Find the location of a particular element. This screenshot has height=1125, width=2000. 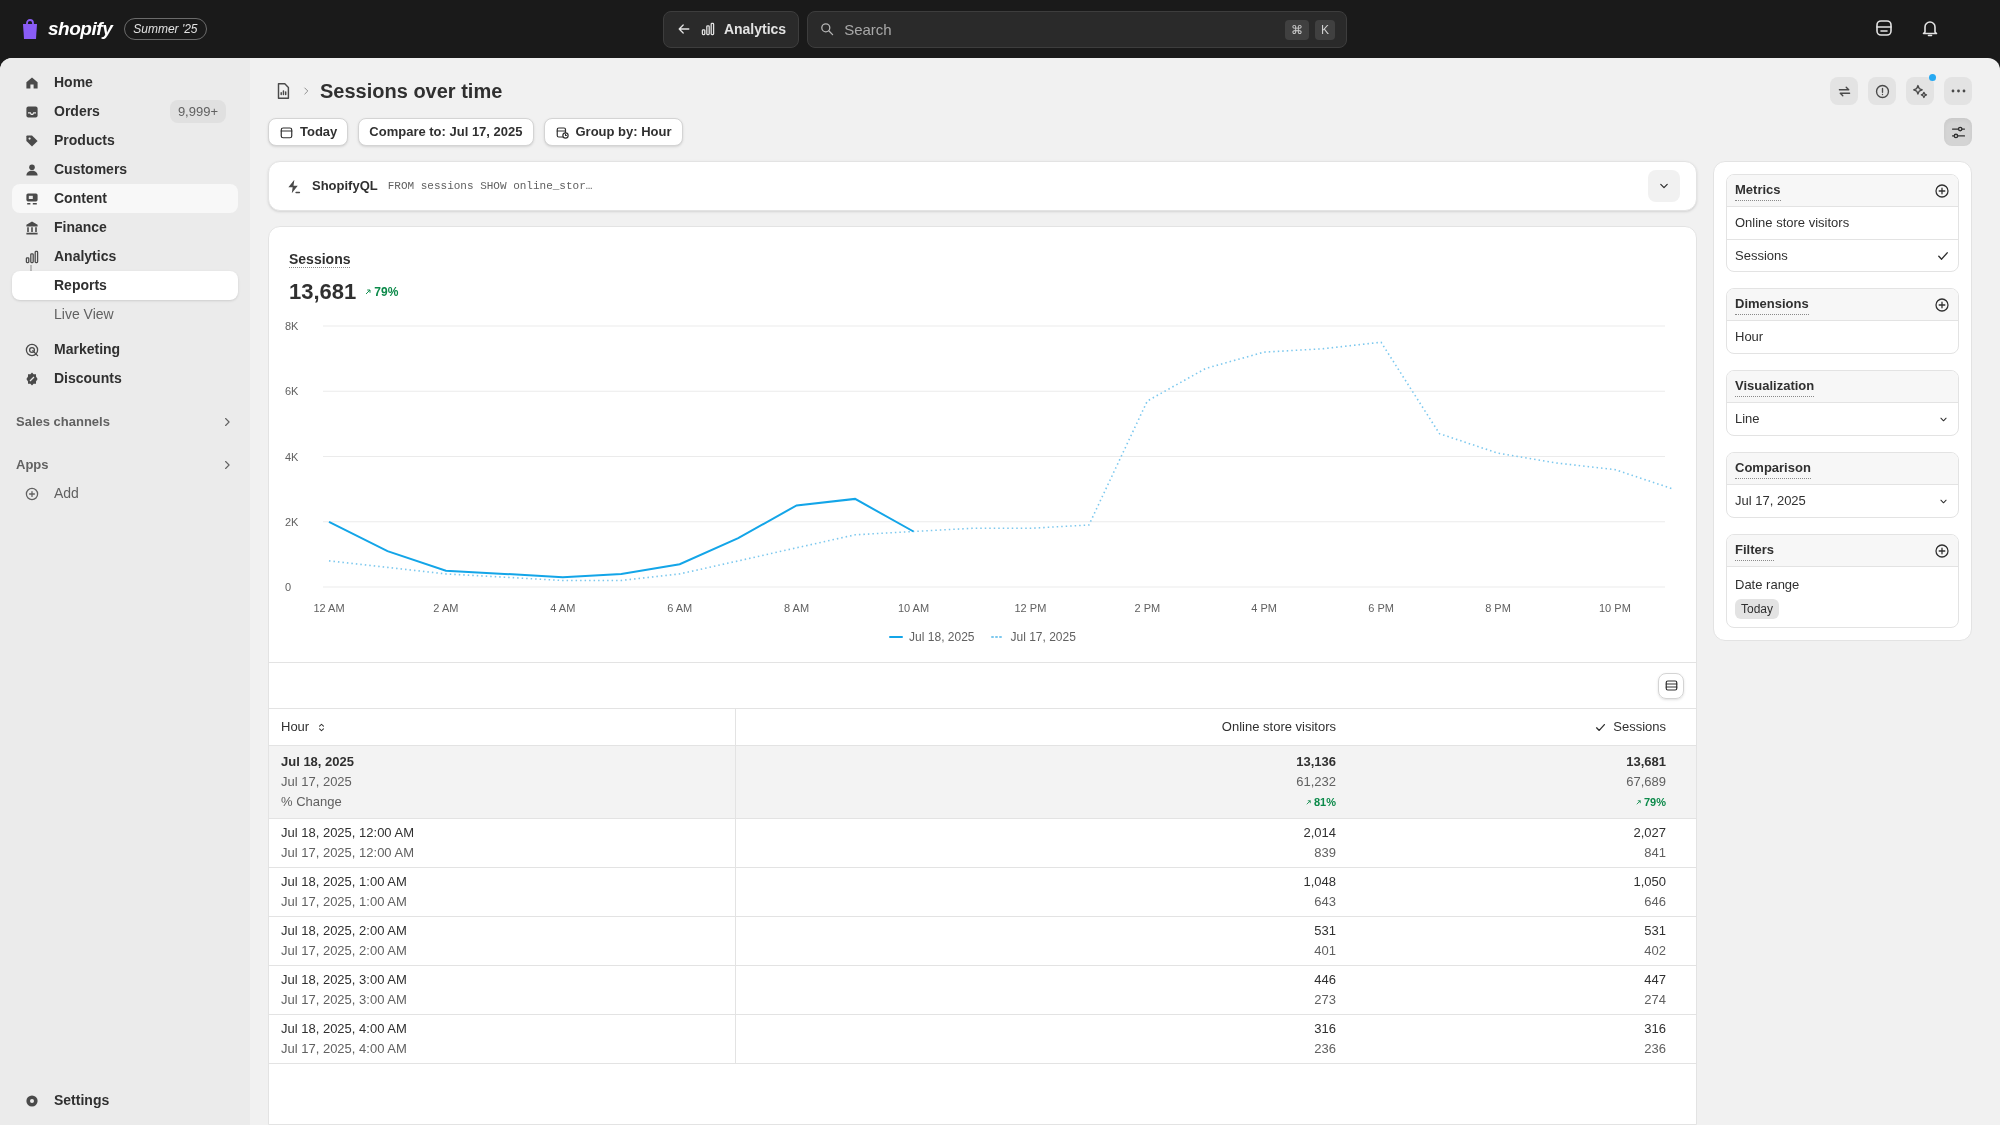

x-axis-label: 6 AM is located at coordinates (680, 608).